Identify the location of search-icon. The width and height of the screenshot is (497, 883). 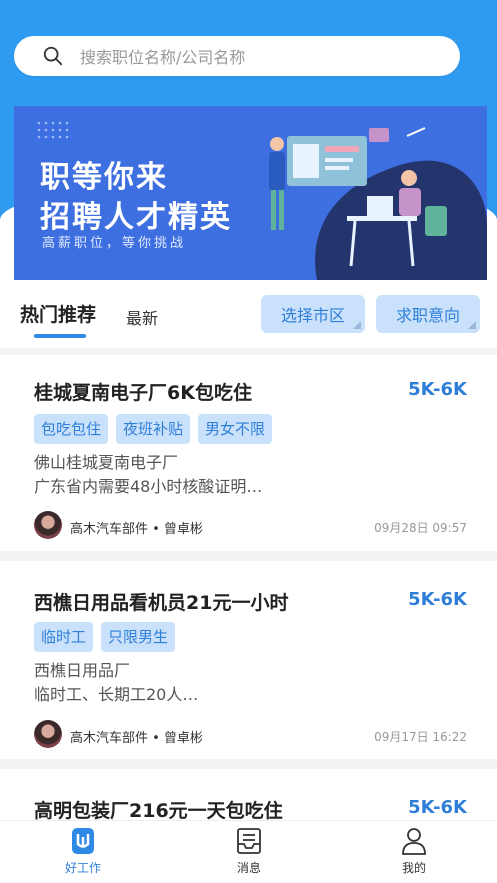
(53, 56).